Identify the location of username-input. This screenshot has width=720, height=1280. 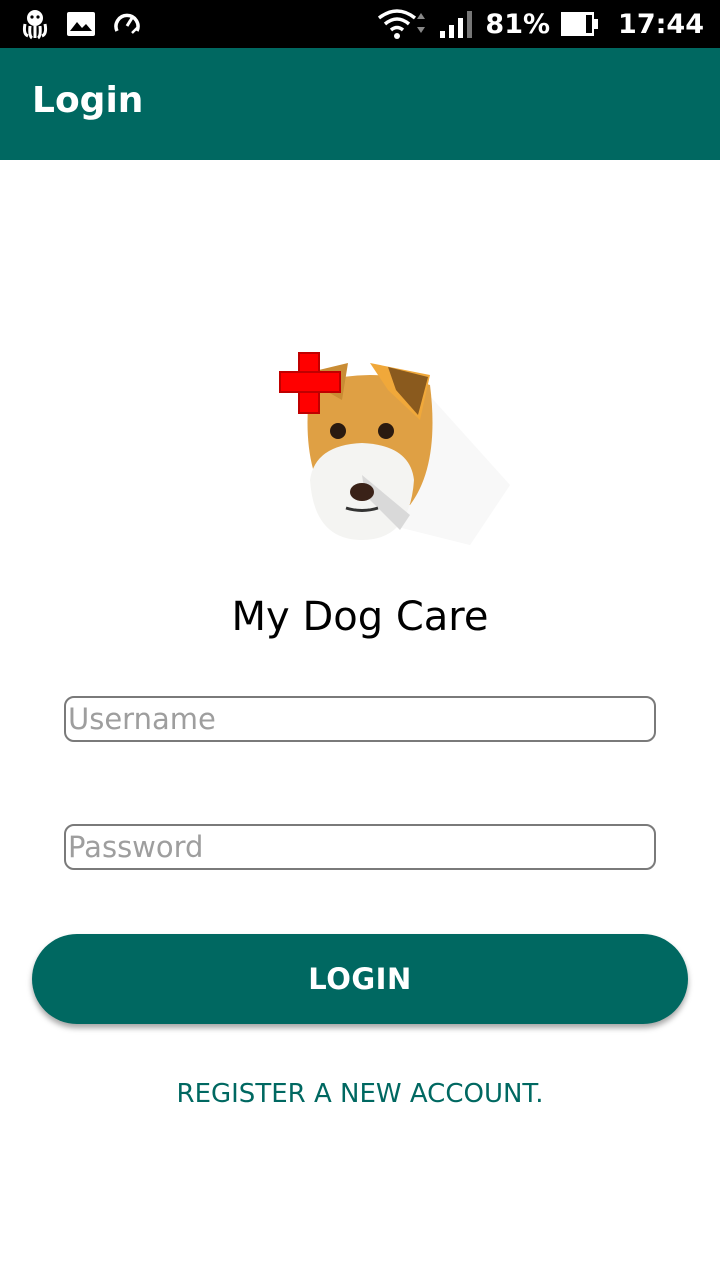
(360, 719).